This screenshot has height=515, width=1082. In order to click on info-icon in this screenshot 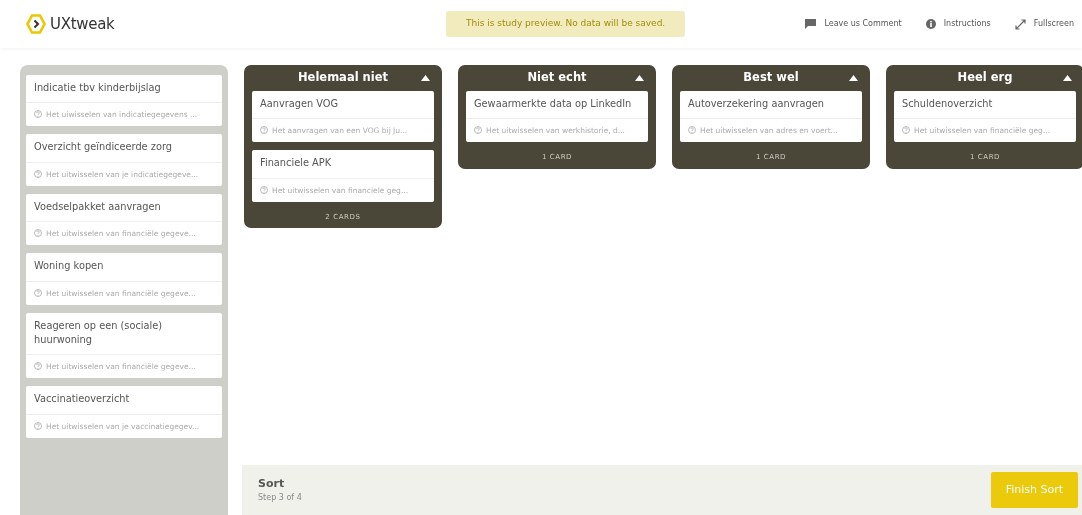, I will do `click(930, 24)`.